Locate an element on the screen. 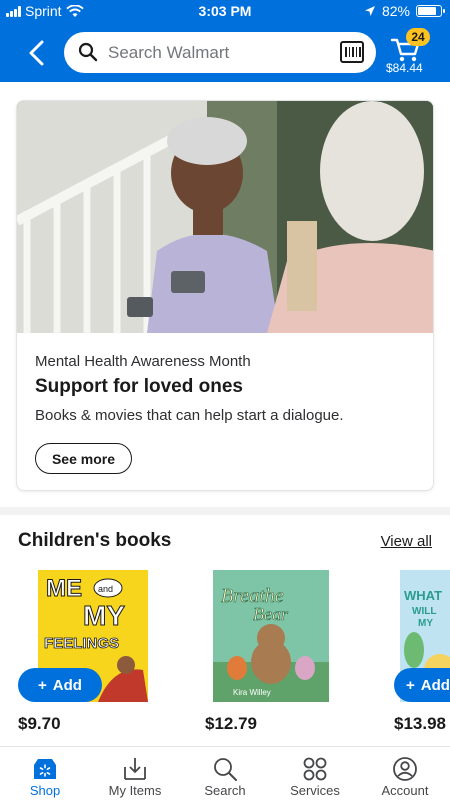  product-price: $12.79 is located at coordinates (231, 723).